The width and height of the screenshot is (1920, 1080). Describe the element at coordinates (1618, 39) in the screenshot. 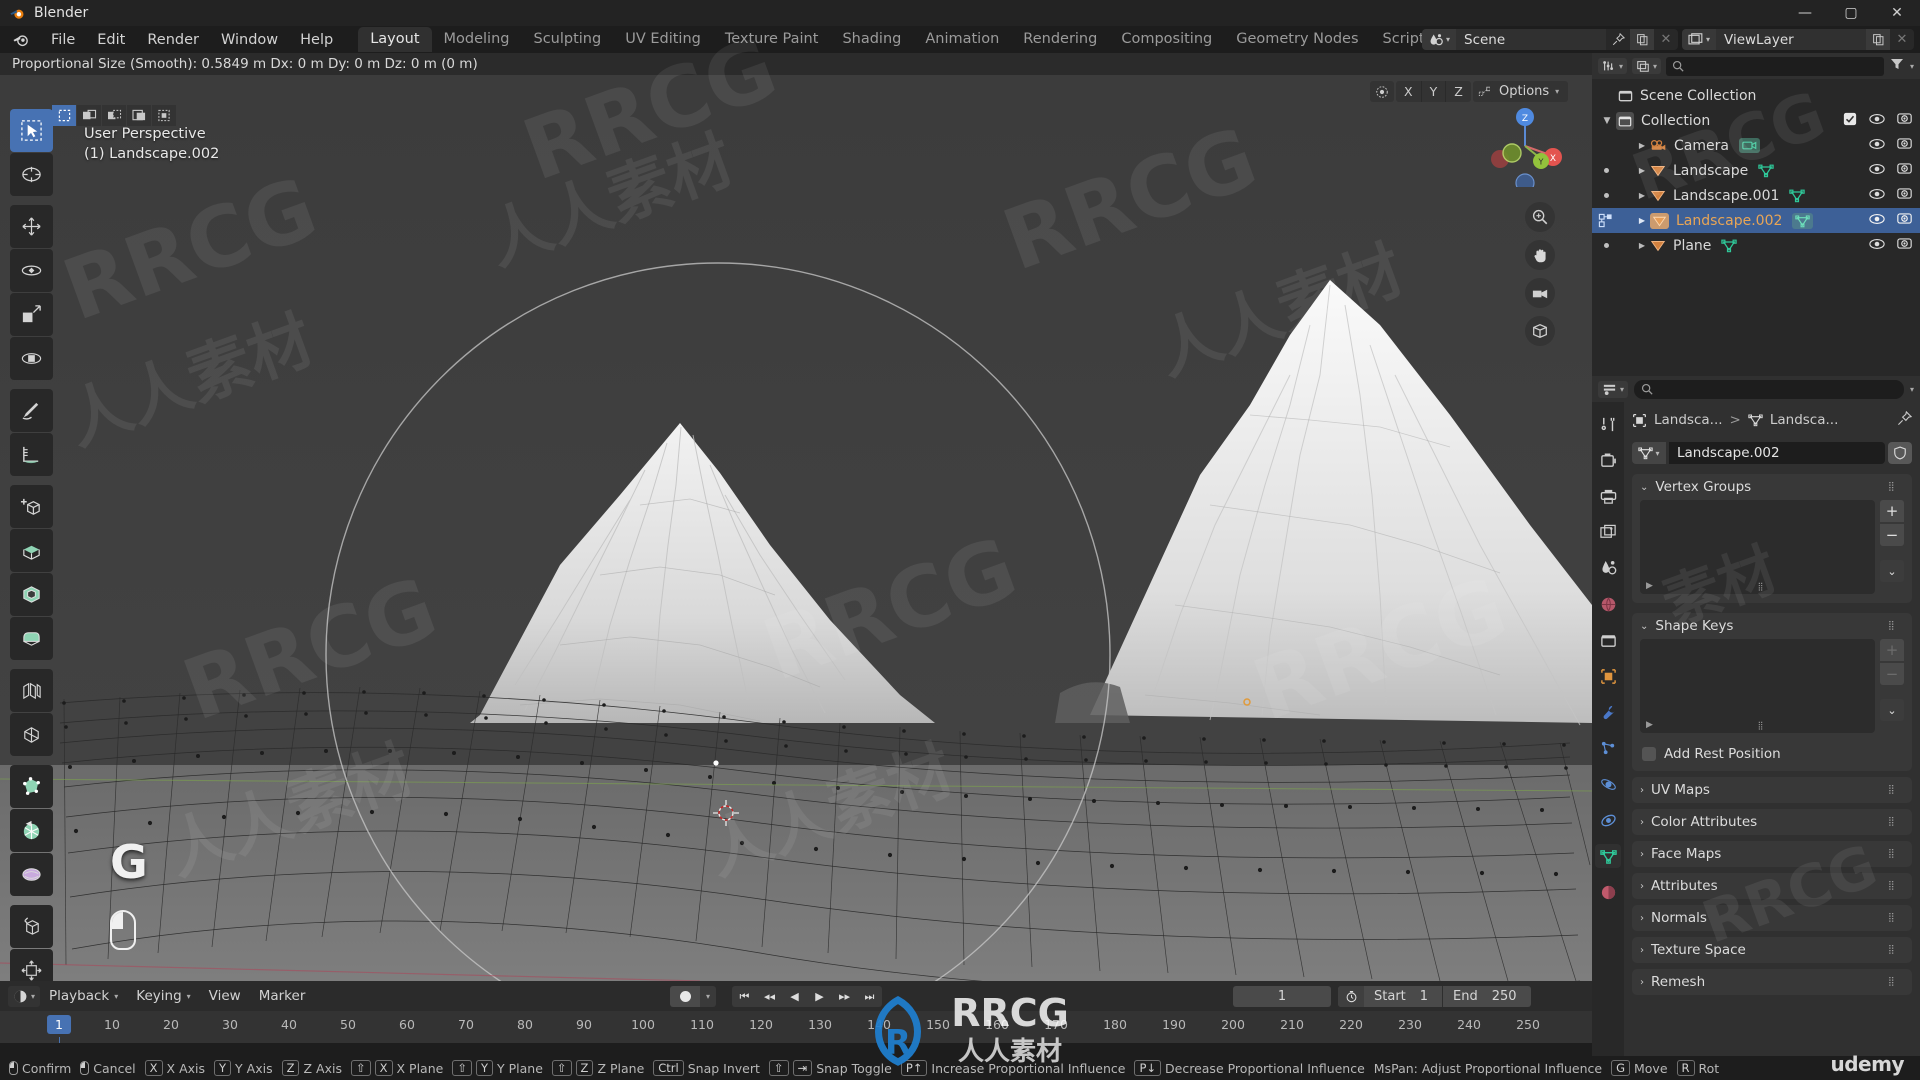

I see `pin-scene-icon` at that location.